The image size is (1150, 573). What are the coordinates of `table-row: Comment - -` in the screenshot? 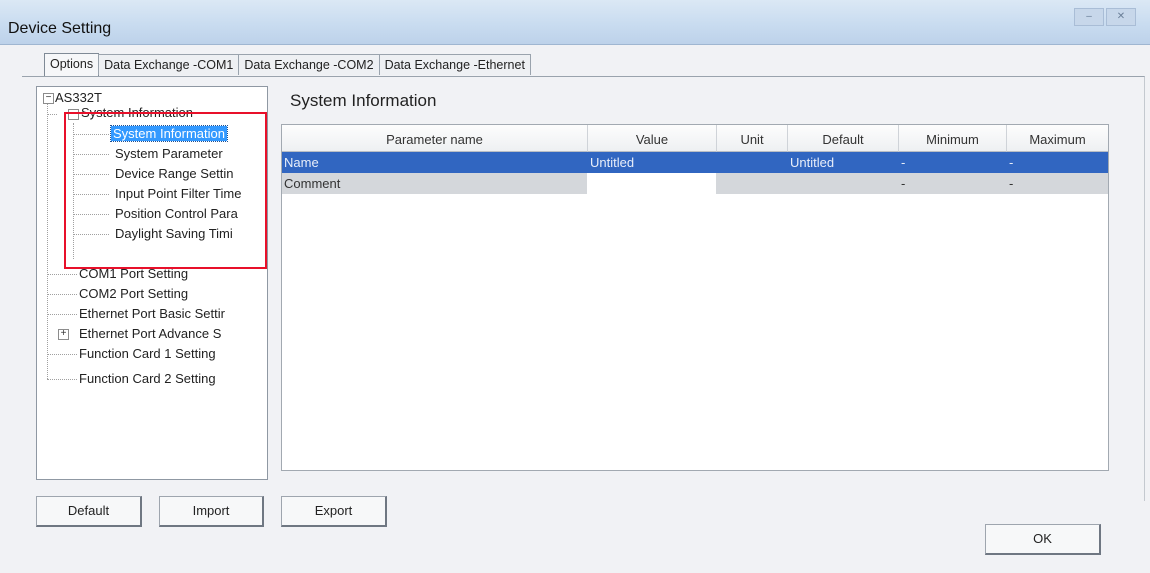 It's located at (695, 183).